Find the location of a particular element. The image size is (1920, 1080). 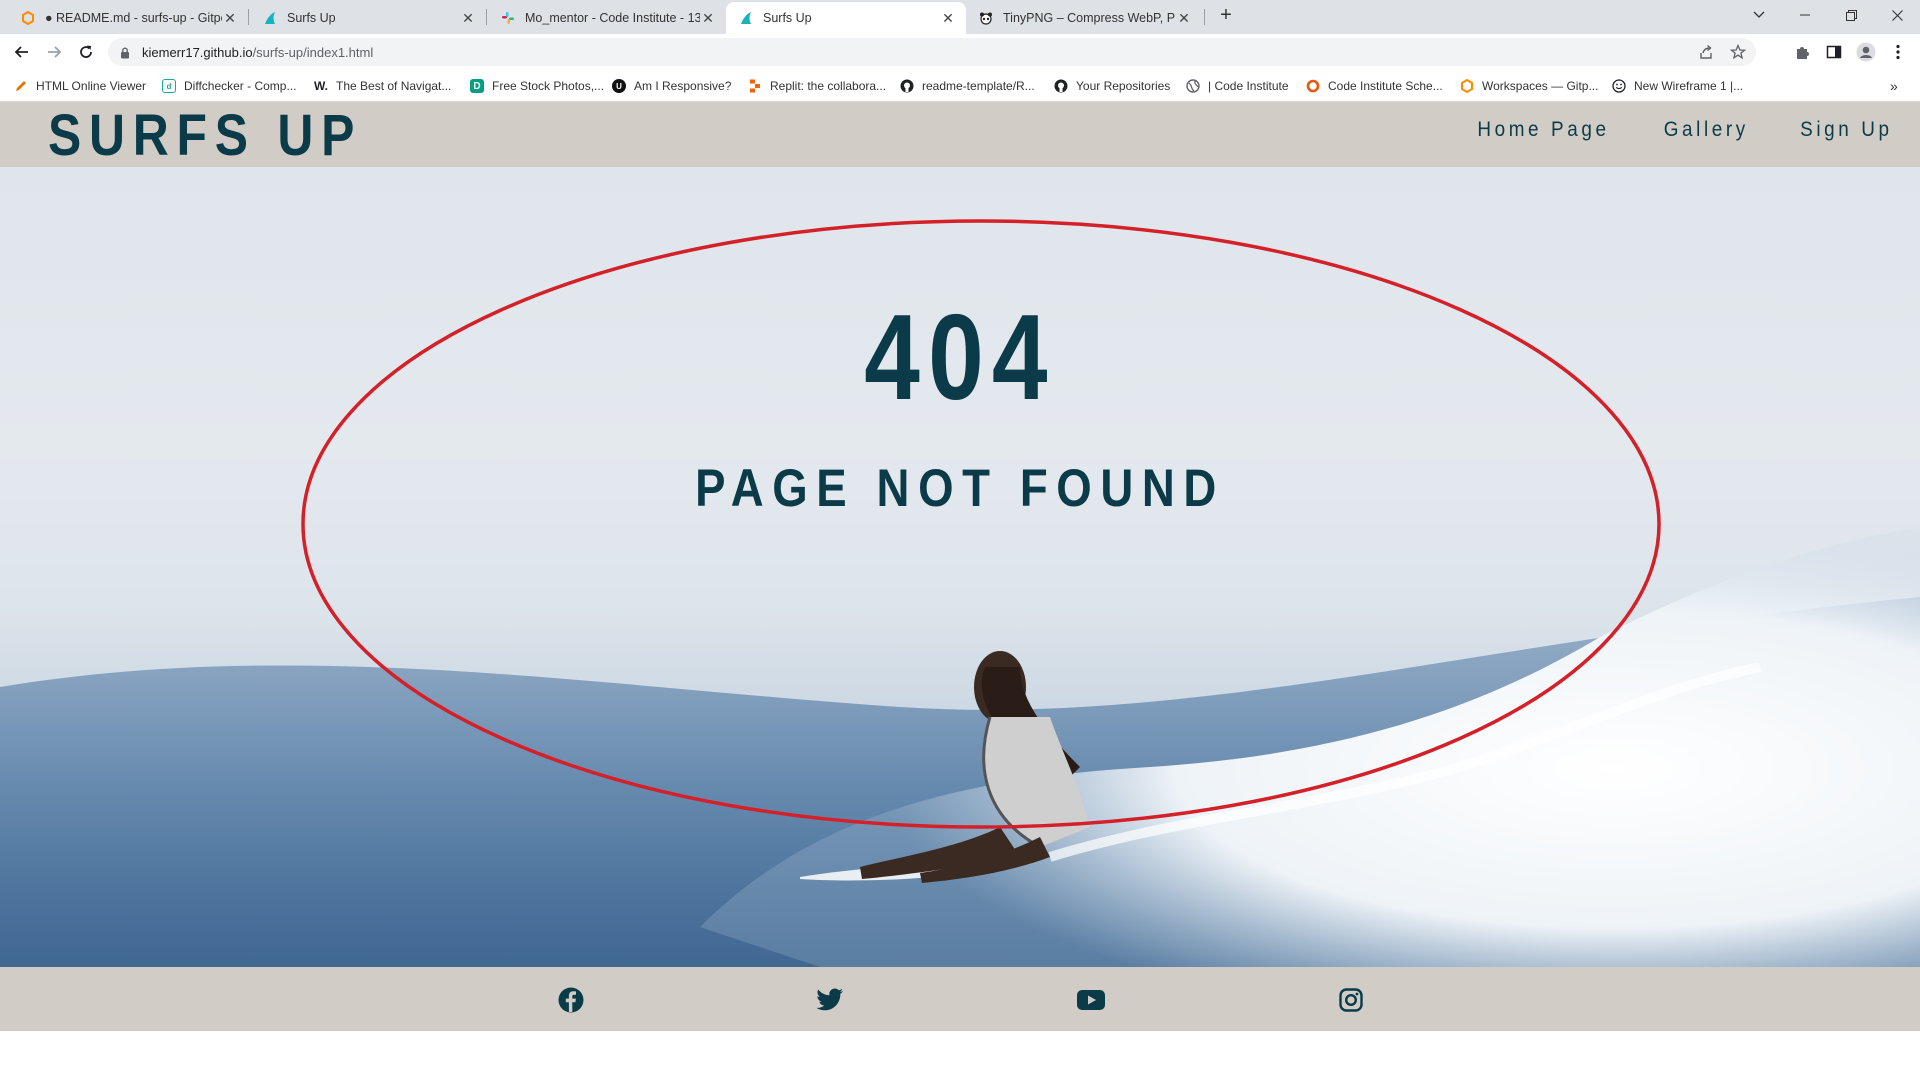

tab-title: Mo_mentor - Code Institute - 13 is located at coordinates (612, 18).